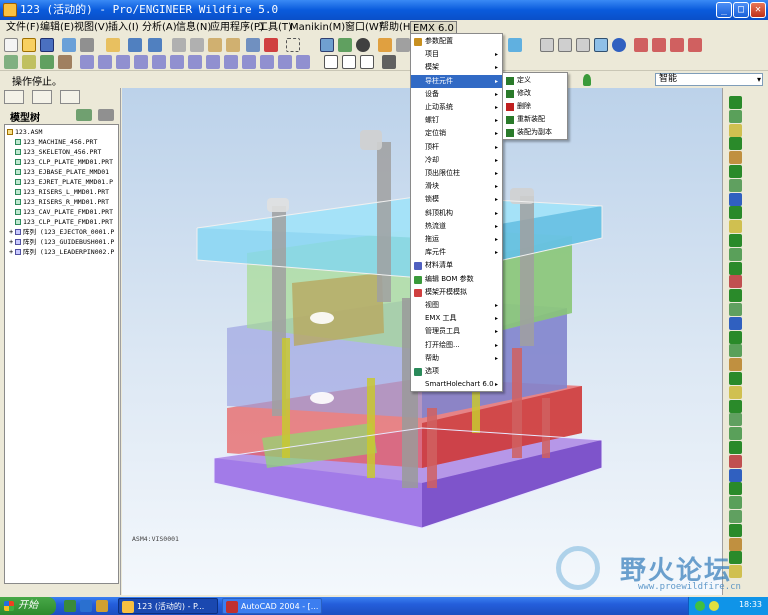 This screenshot has width=768, height=615. Describe the element at coordinates (57, 27) in the screenshot. I see `menu-edit: 编辑(E)` at that location.